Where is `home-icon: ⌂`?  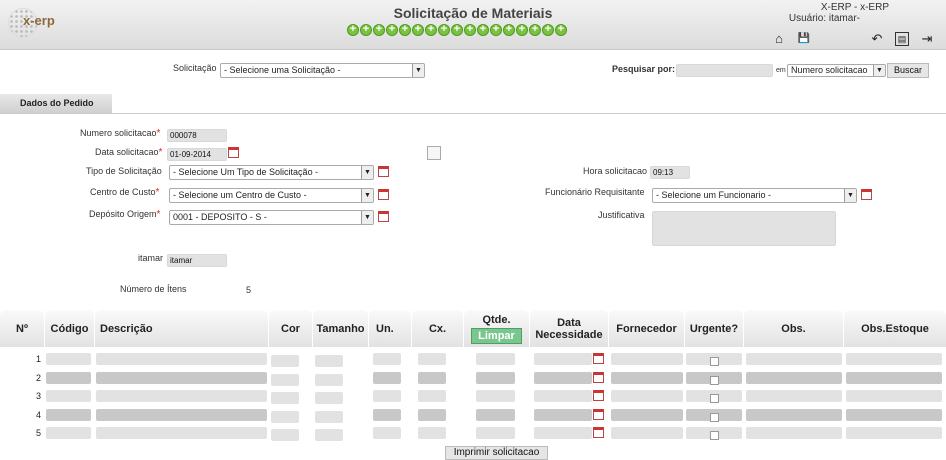
home-icon: ⌂ is located at coordinates (779, 39).